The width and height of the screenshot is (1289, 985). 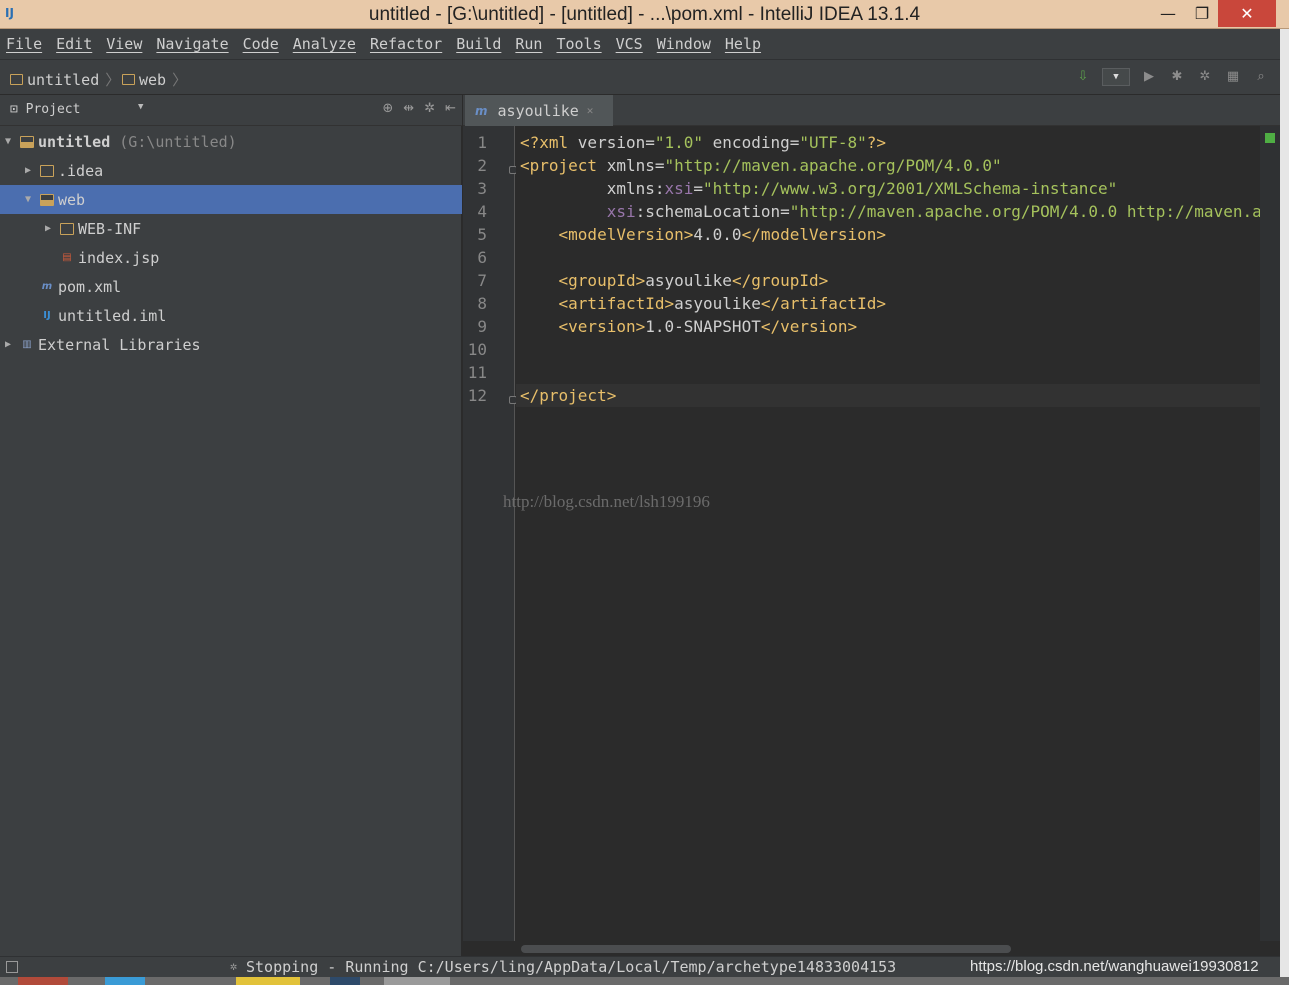 I want to click on tree-item-label: .idea, so click(x=81, y=170).